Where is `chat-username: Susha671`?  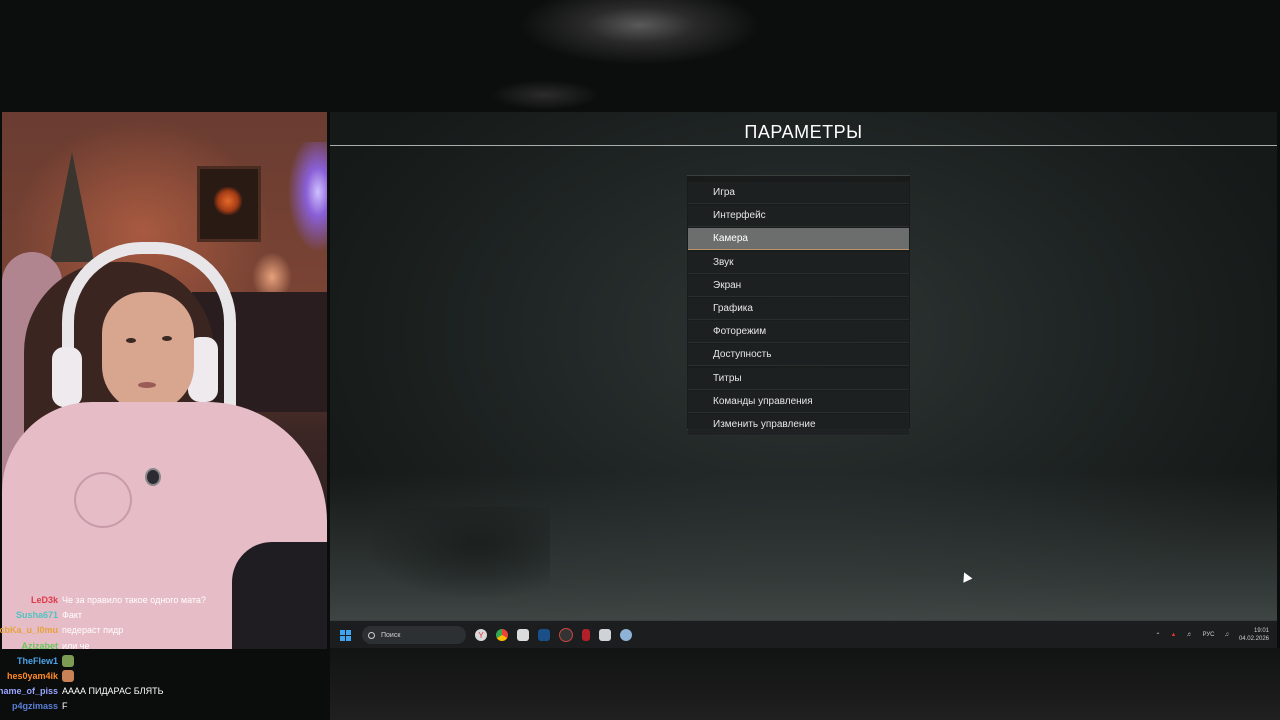
chat-username: Susha671 is located at coordinates (31, 615).